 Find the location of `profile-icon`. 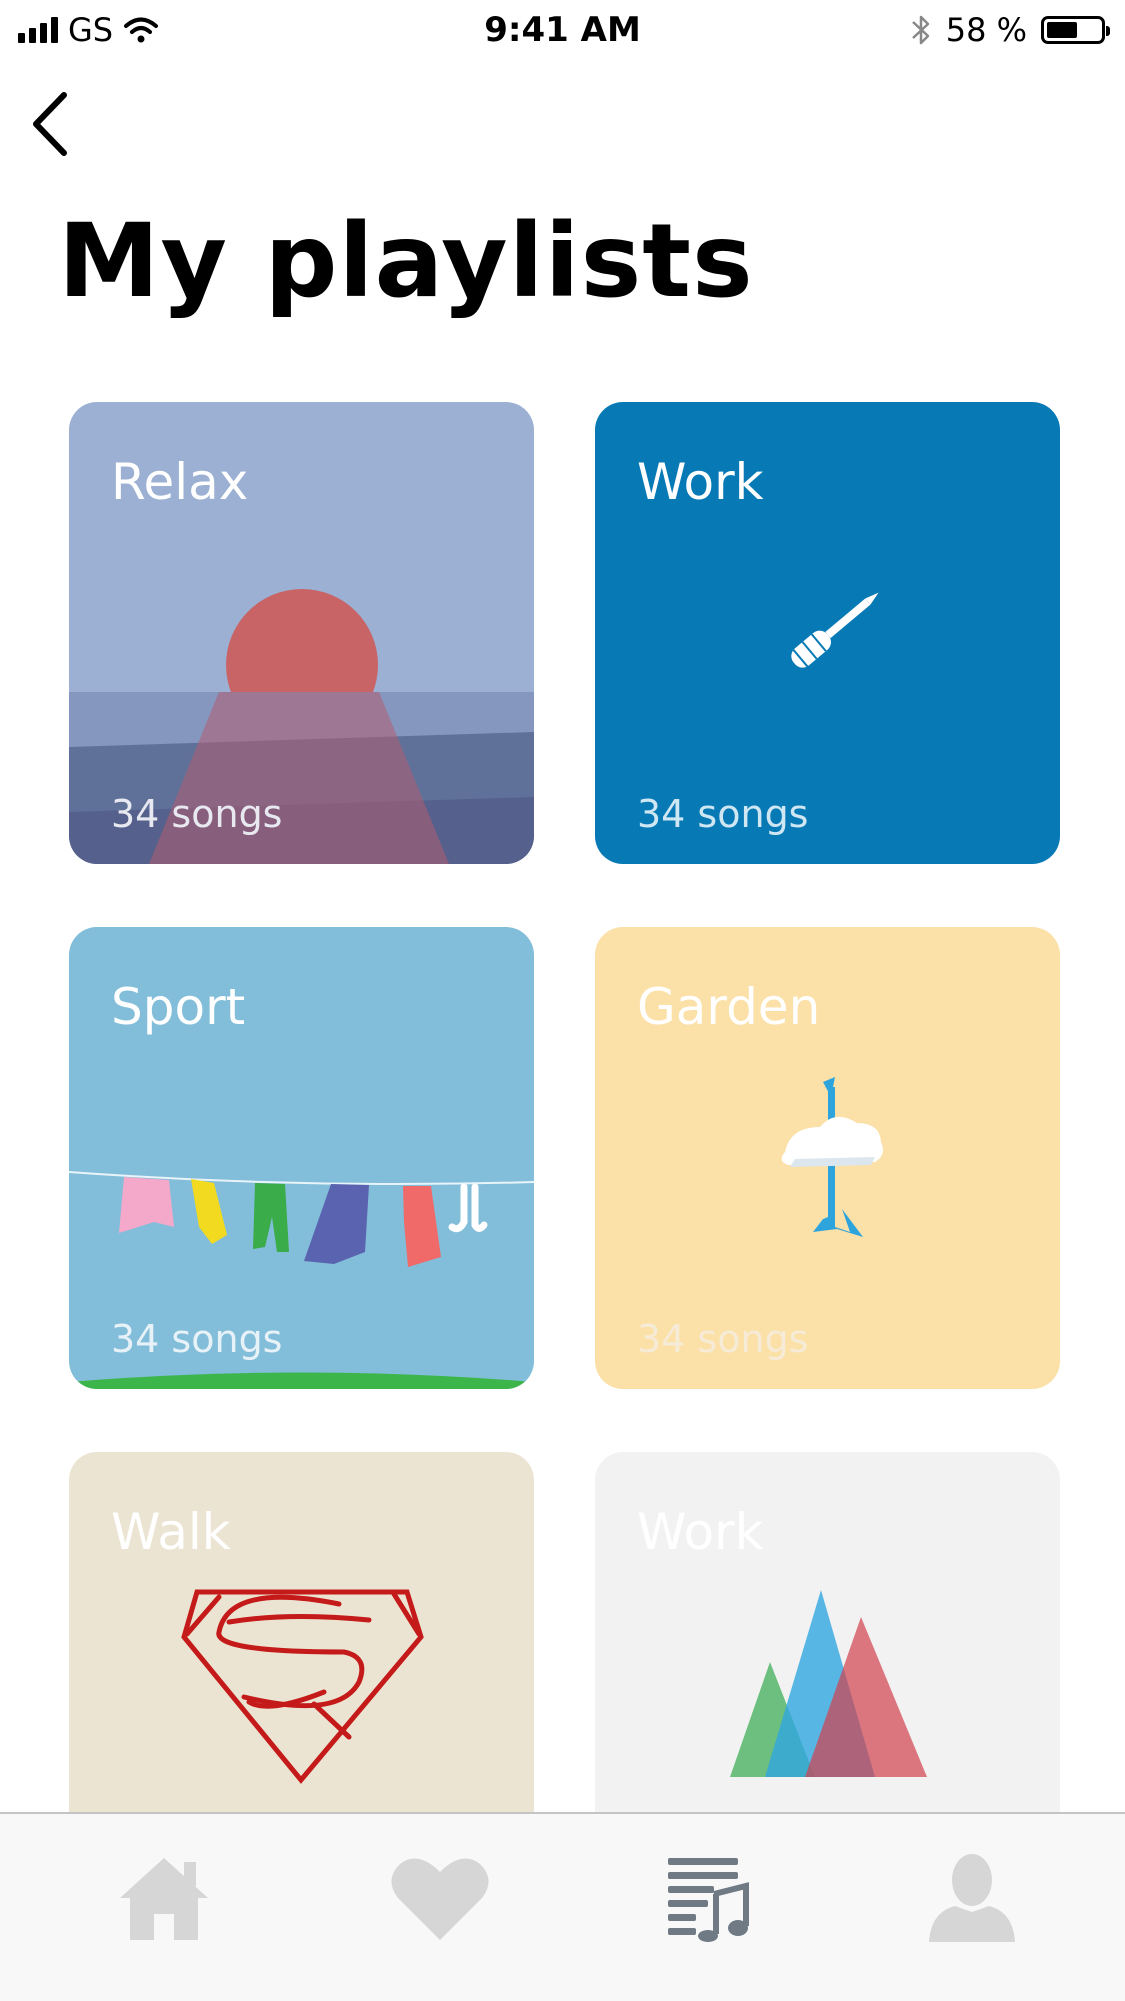

profile-icon is located at coordinates (972, 1898).